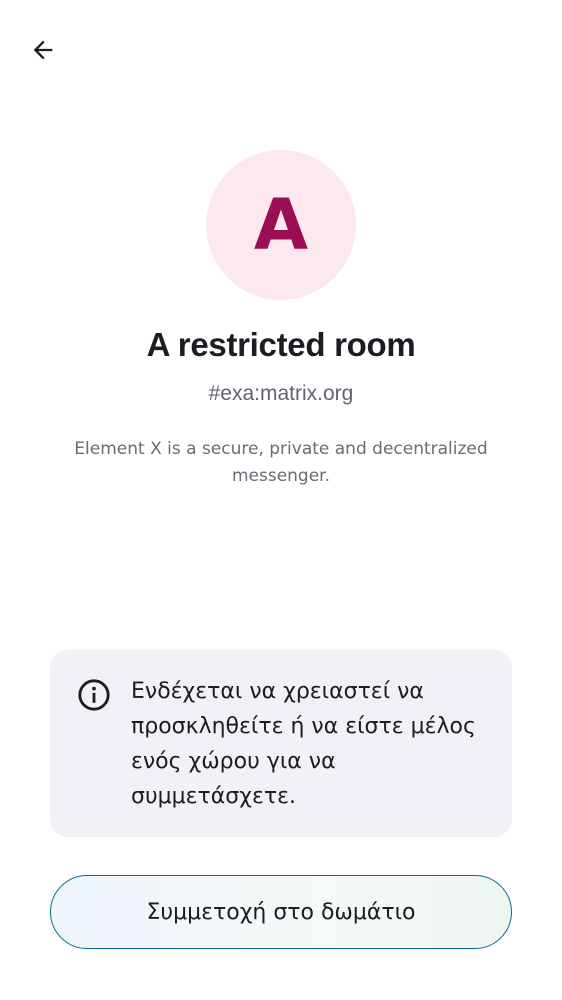 This screenshot has width=562, height=1000. I want to click on join-room-button-label: Συμμετοχή στο δωμάτιο, so click(281, 912).